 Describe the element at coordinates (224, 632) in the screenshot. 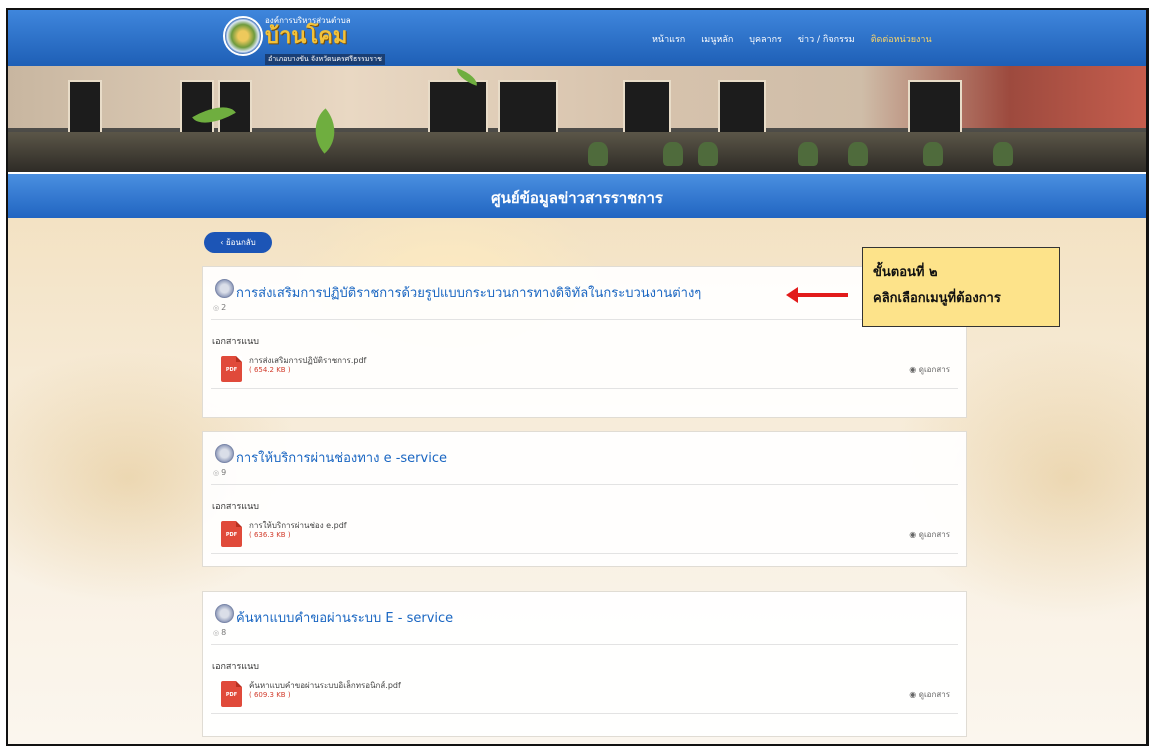

I see `view-count-value: 8` at that location.